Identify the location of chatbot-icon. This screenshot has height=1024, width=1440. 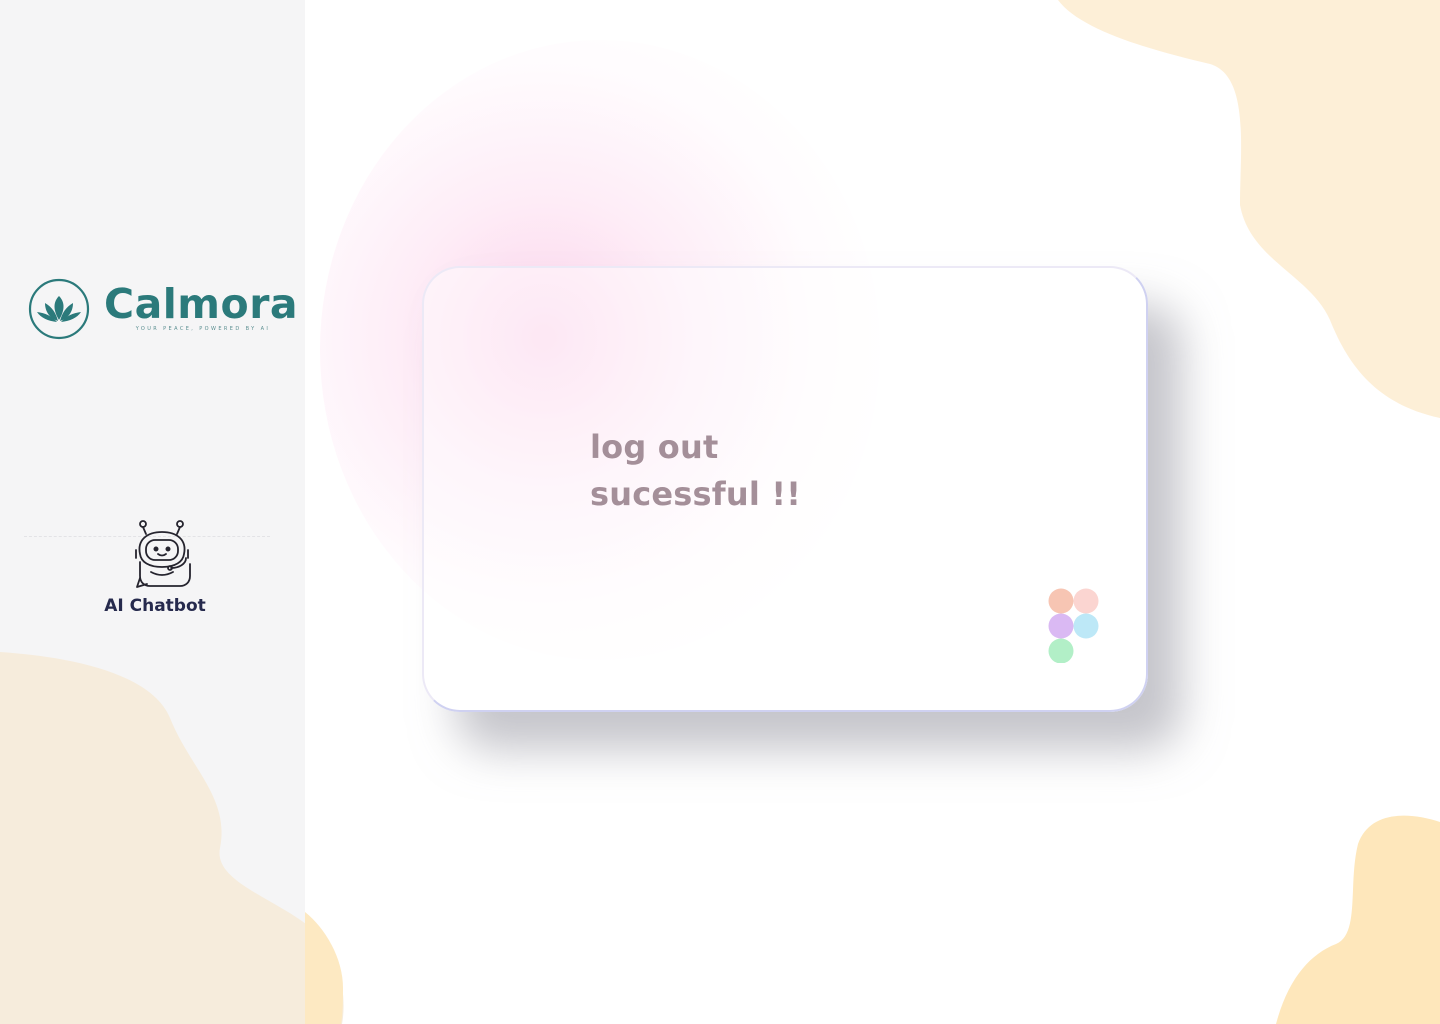
(163, 554).